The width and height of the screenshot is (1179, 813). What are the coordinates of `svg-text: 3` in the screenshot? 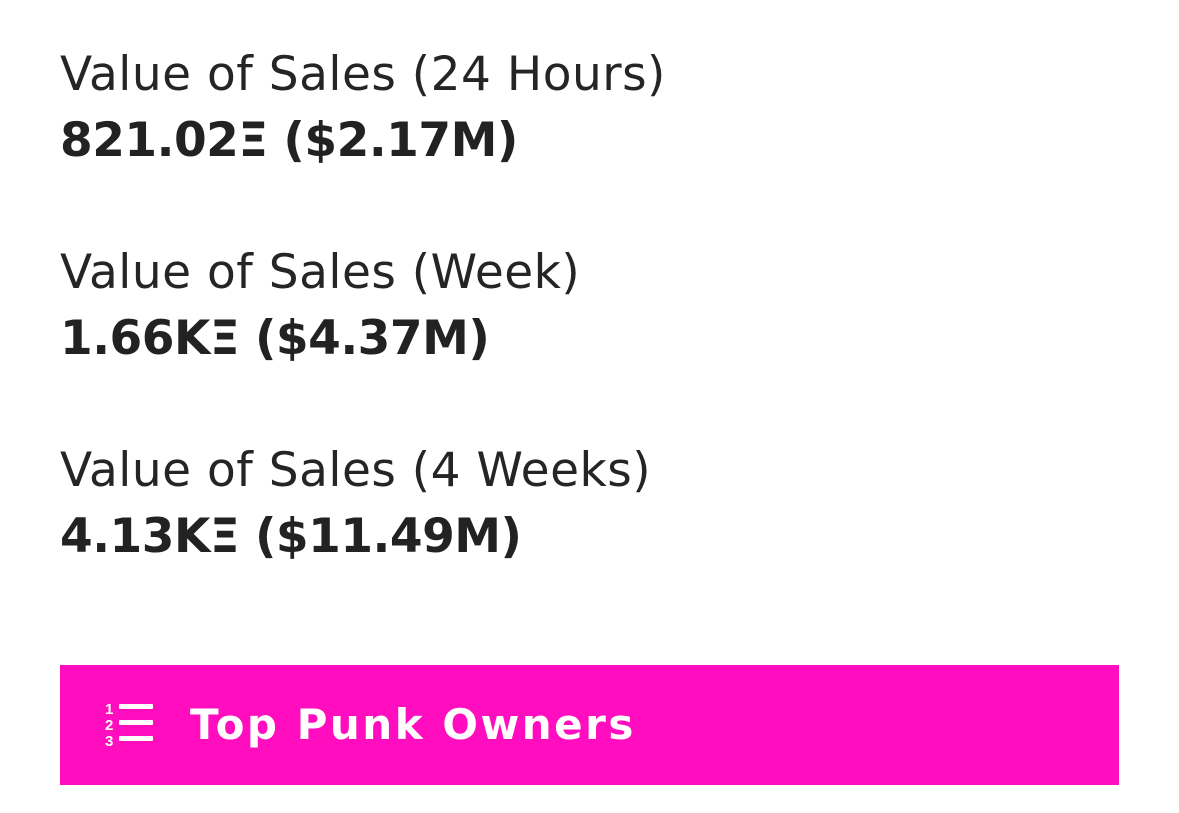 It's located at (109, 741).